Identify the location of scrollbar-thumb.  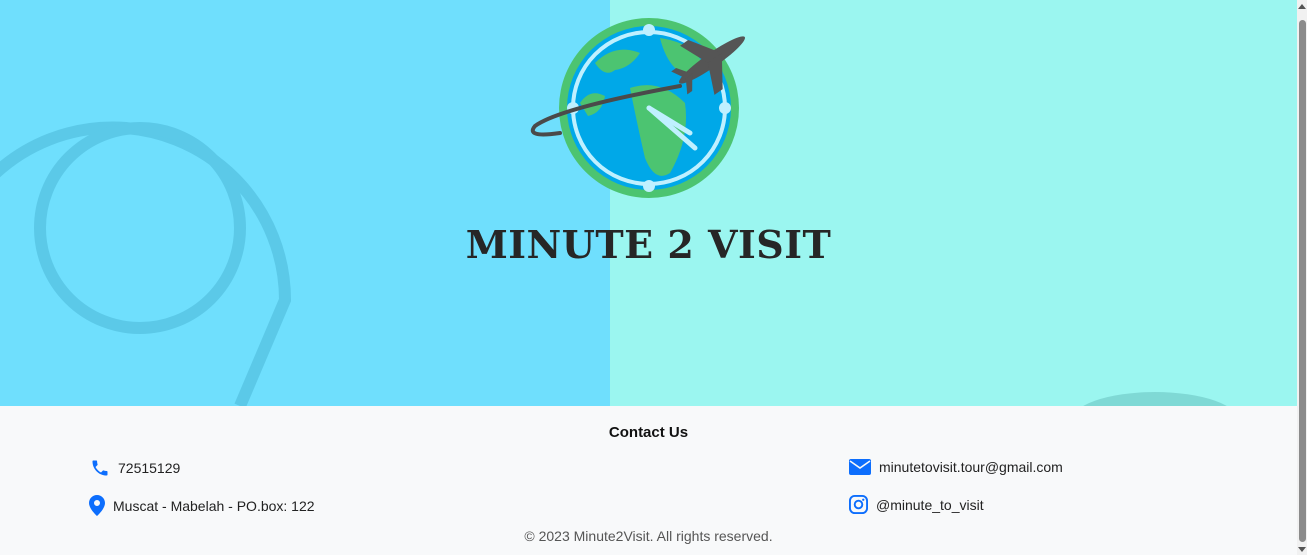
(1302, 281).